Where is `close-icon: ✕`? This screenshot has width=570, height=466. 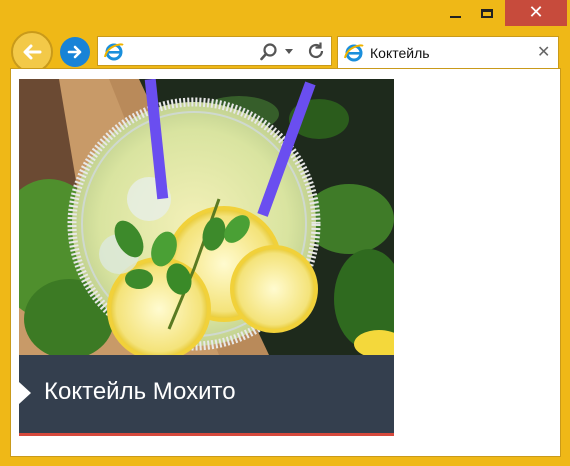 close-icon: ✕ is located at coordinates (536, 12).